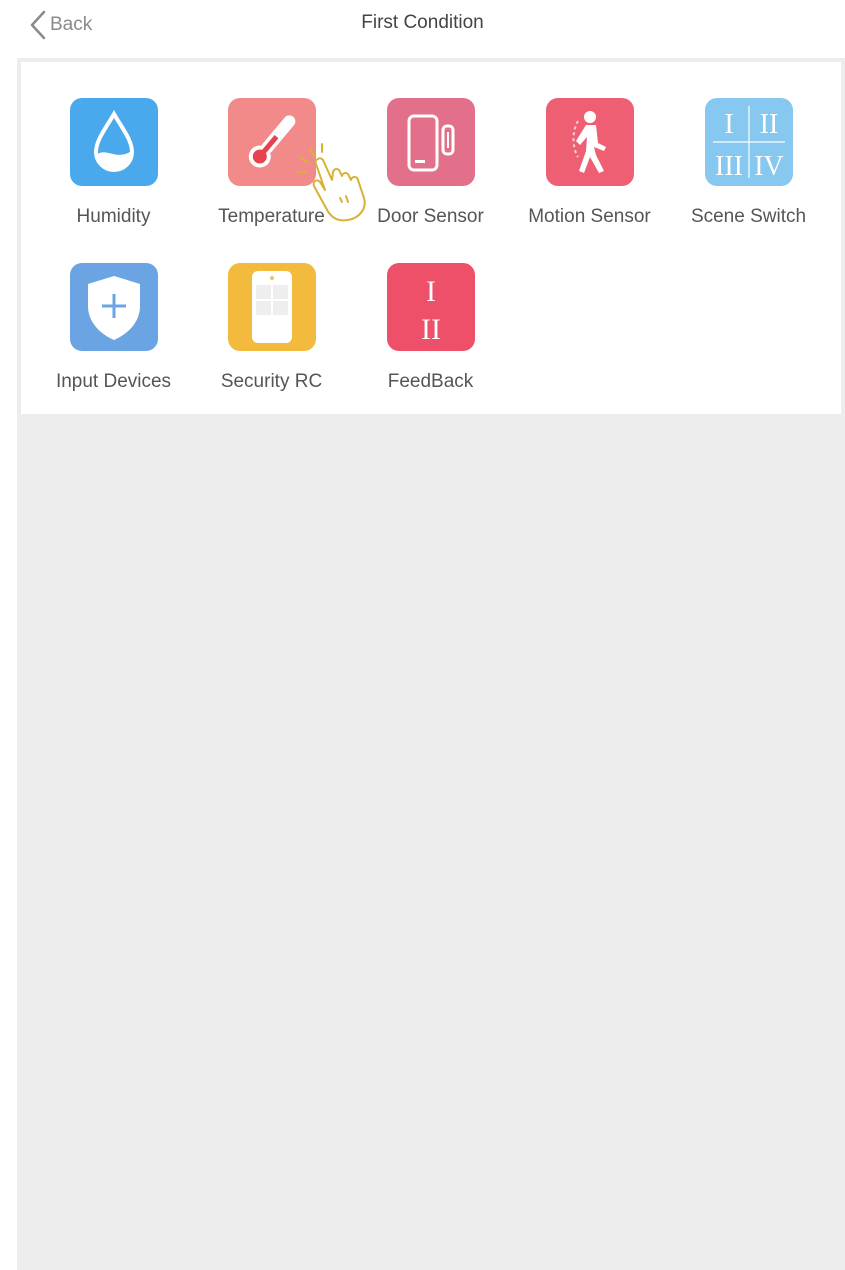 The height and width of the screenshot is (1270, 845). I want to click on tile-temperature: Temperature, so click(271, 173).